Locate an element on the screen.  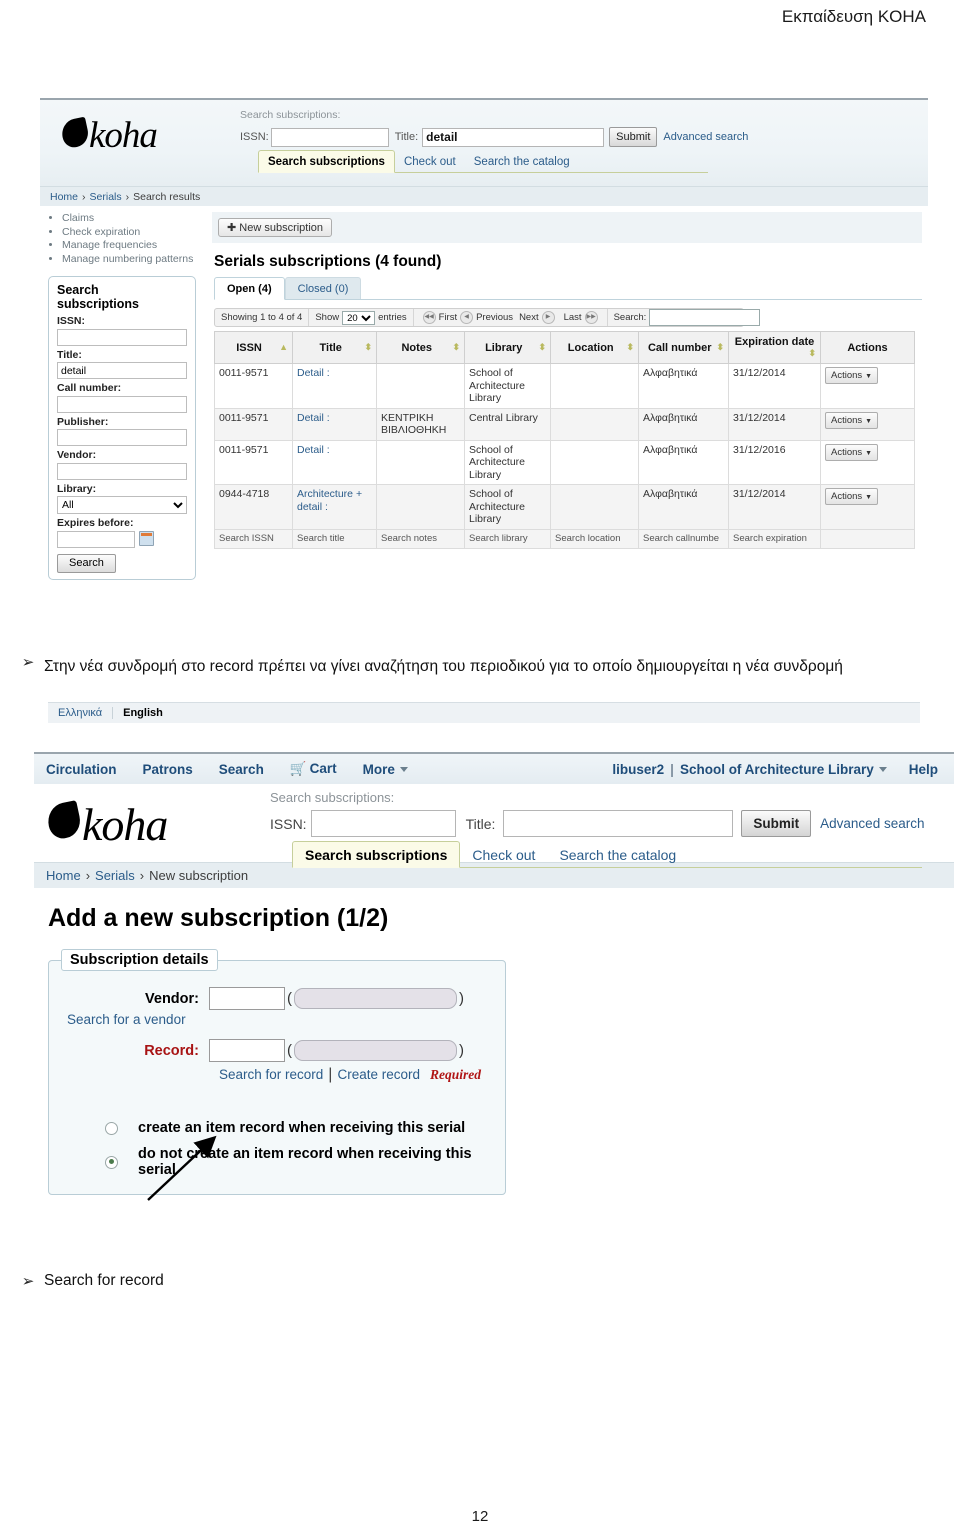
panel-library-select: All is located at coordinates (122, 504).